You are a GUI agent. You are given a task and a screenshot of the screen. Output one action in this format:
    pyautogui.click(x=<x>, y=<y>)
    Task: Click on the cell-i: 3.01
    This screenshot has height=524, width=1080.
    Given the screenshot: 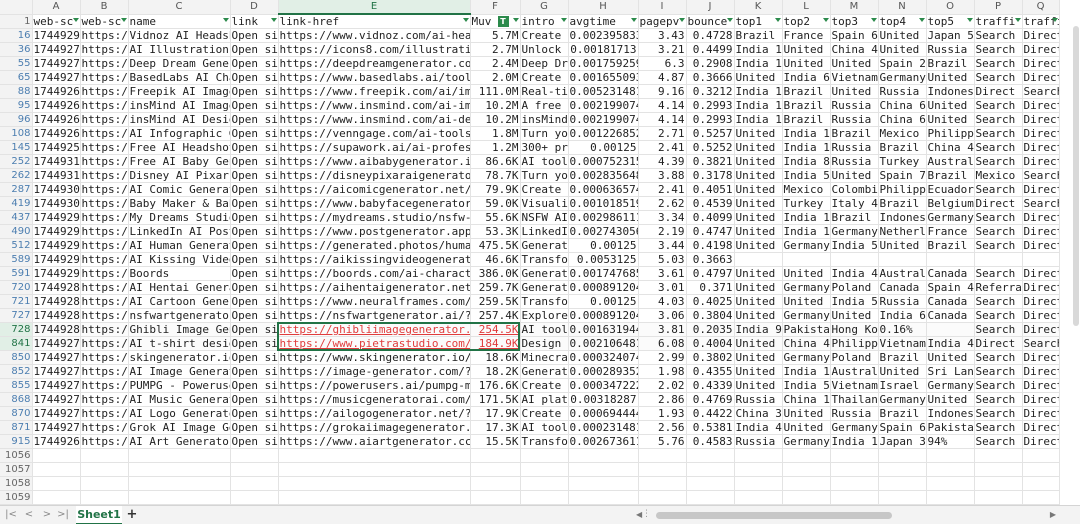 What is the action you would take?
    pyautogui.click(x=662, y=287)
    